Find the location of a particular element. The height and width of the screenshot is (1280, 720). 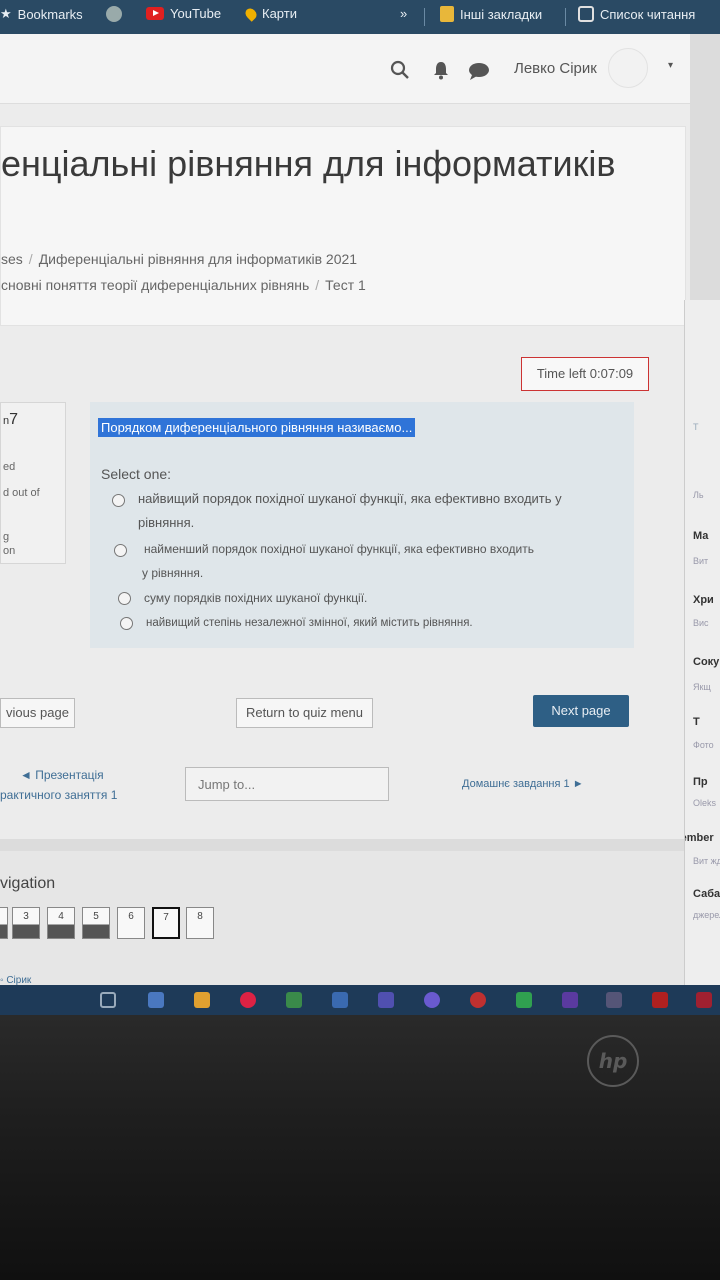

side-item-sub: джерел is located at coordinates (706, 915).